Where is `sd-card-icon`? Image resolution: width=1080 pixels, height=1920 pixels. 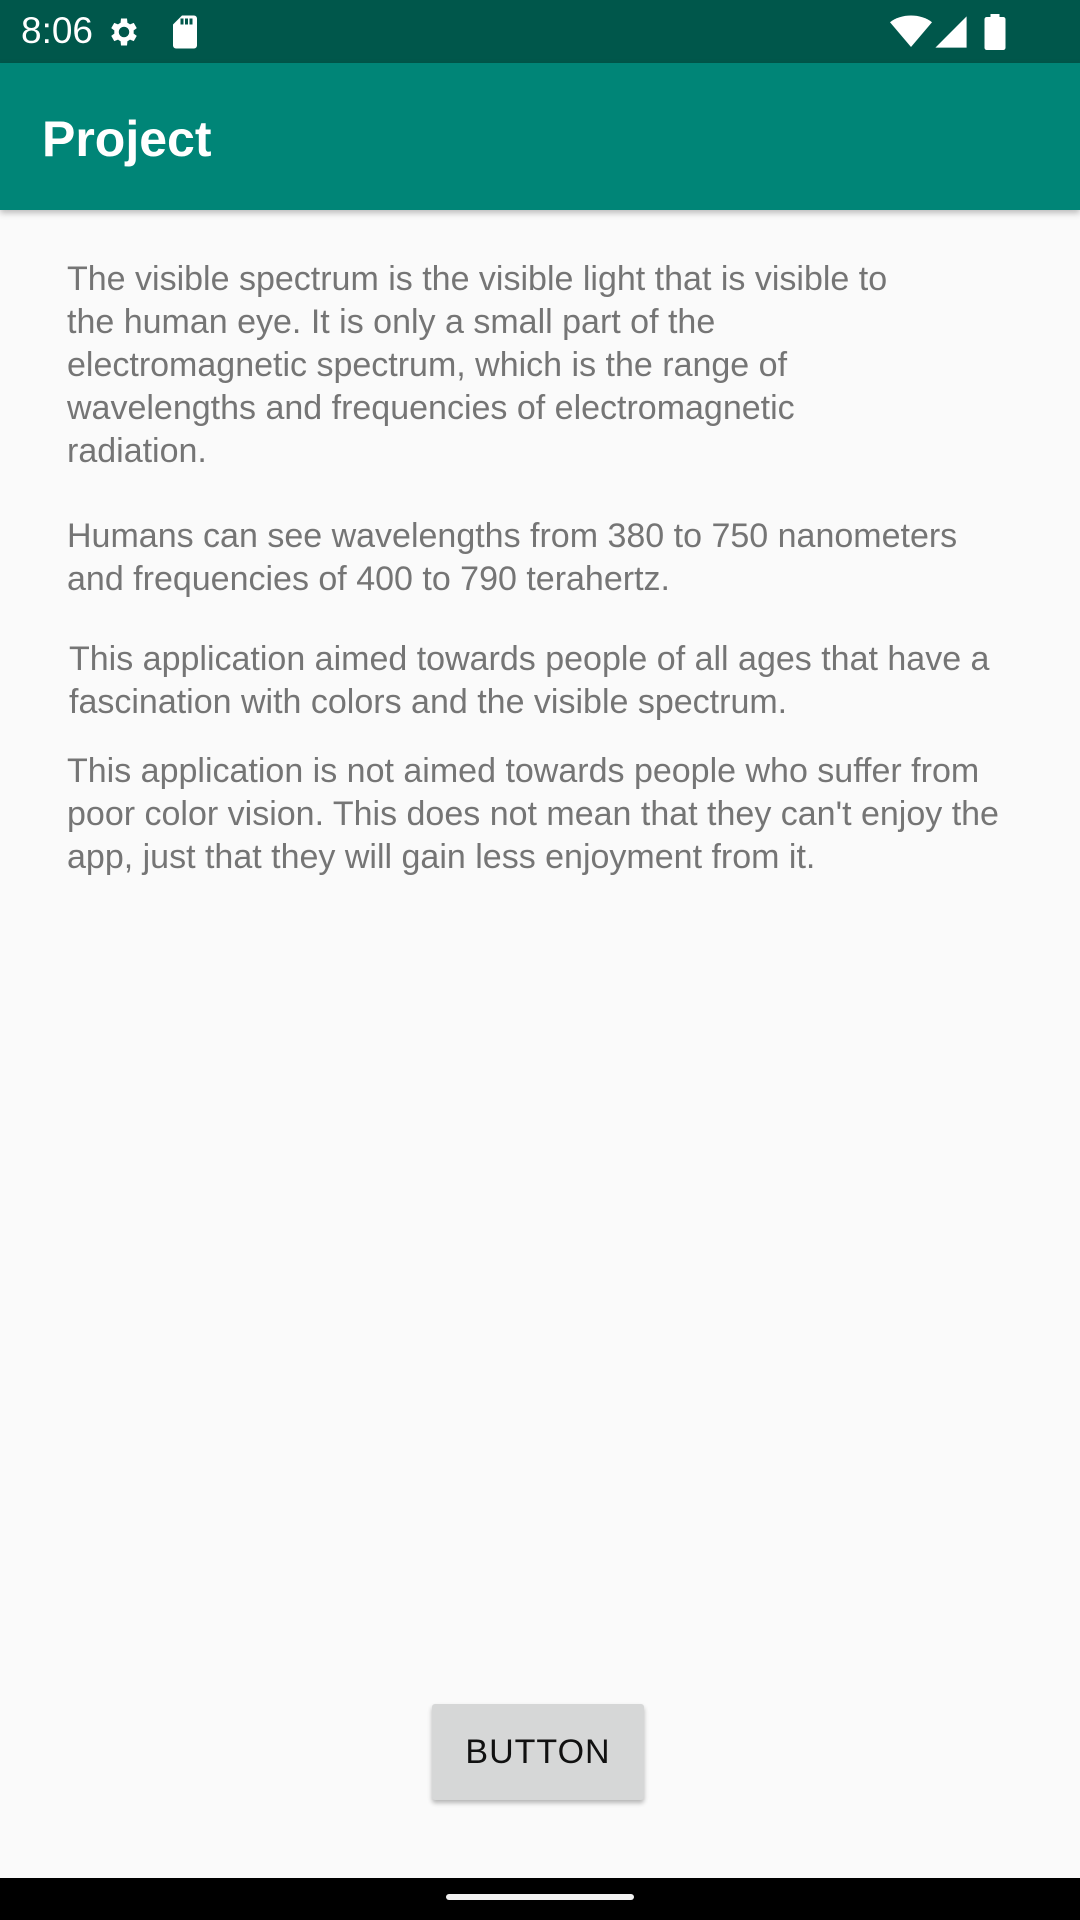 sd-card-icon is located at coordinates (185, 32).